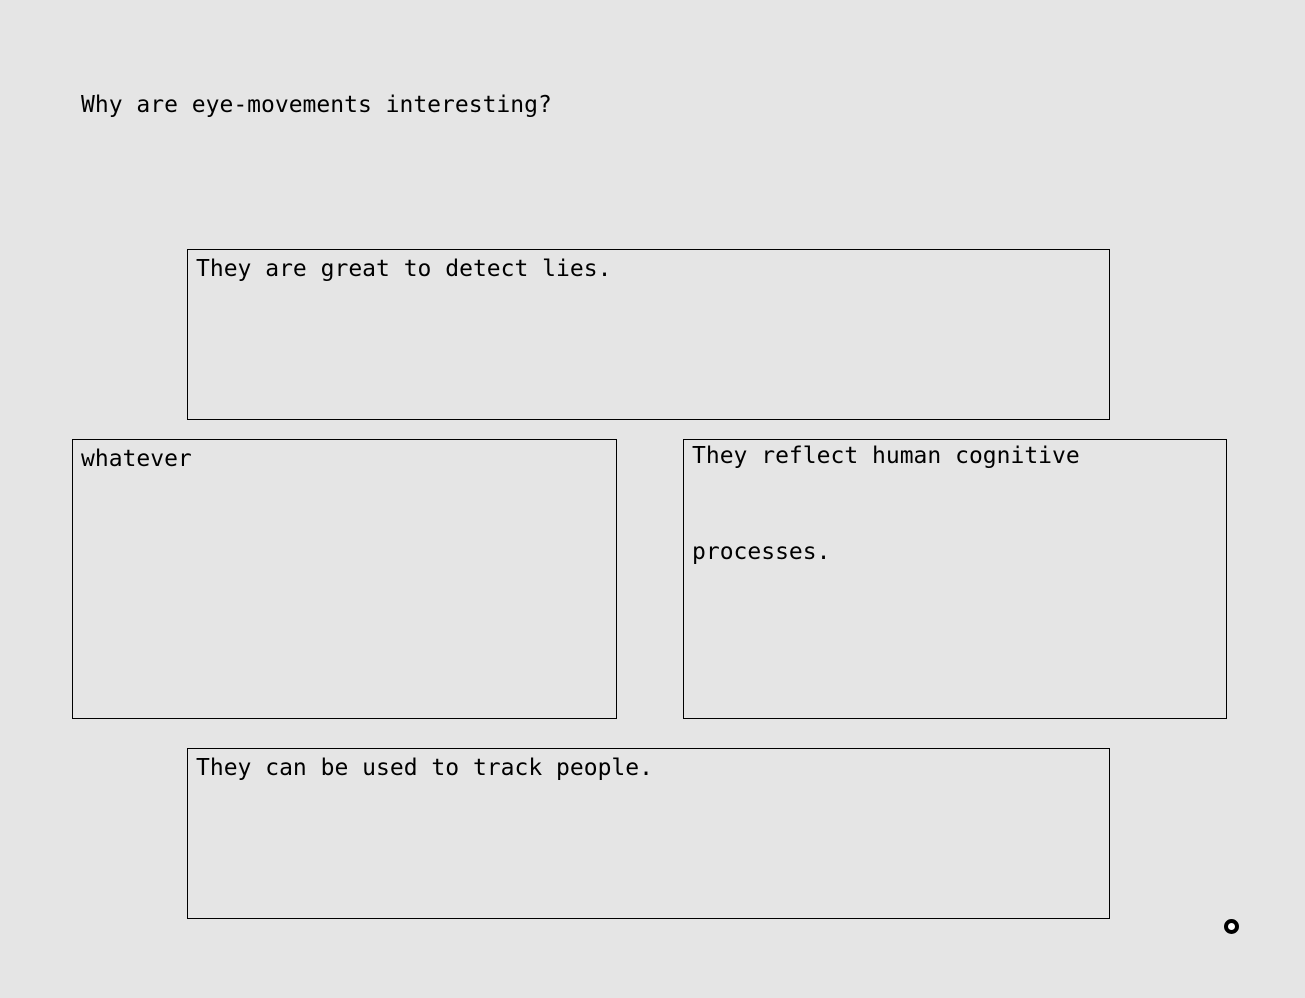 This screenshot has width=1305, height=998. I want to click on answer-option-bottom-label: They can be used to track people., so click(424, 768).